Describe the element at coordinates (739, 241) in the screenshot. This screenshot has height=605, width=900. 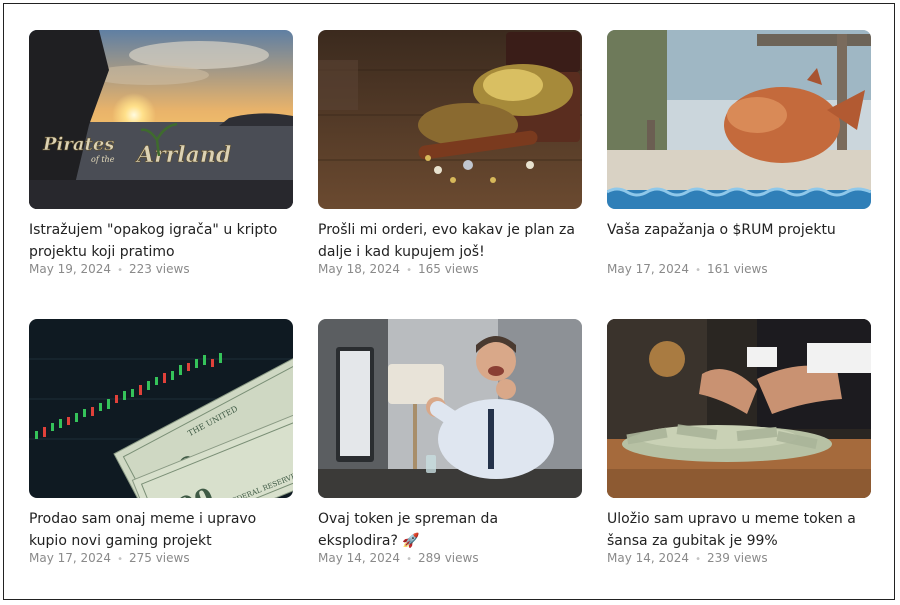
I see `post-title: Vaša zapažanja o $RUM projektu` at that location.